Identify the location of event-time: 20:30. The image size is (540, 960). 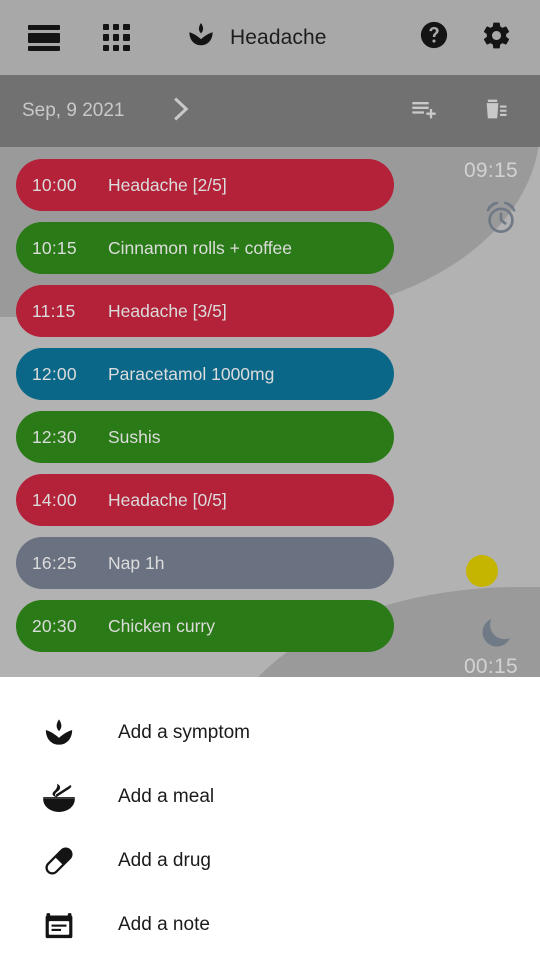
(54, 625).